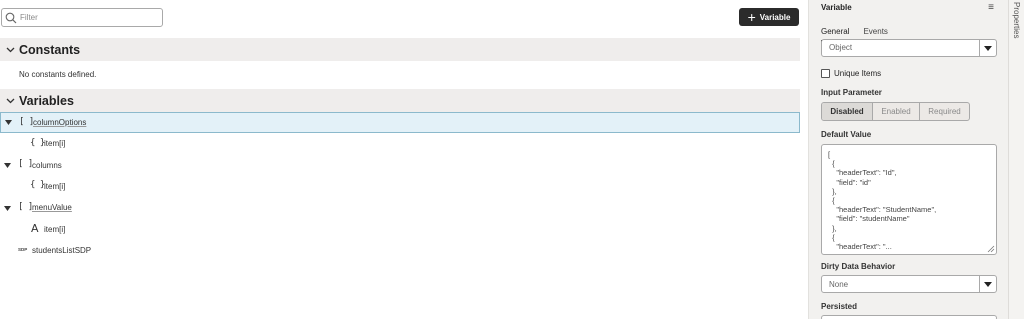 This screenshot has width=1024, height=319. Describe the element at coordinates (52, 207) in the screenshot. I see `variable-name: menuValue` at that location.